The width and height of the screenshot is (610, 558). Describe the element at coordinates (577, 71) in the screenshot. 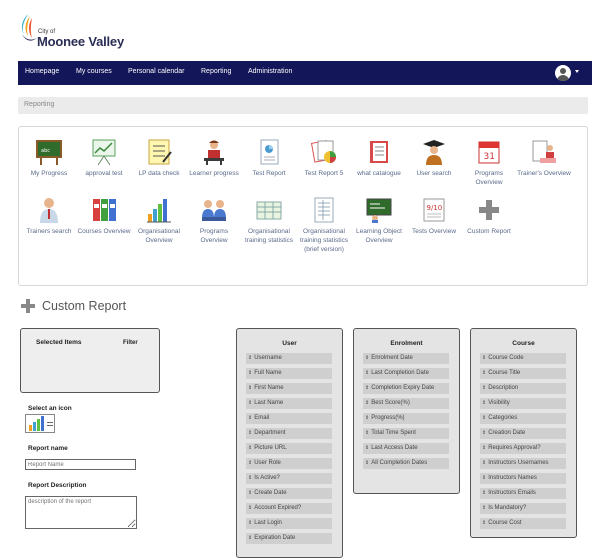

I see `user-menu-caret-icon` at that location.